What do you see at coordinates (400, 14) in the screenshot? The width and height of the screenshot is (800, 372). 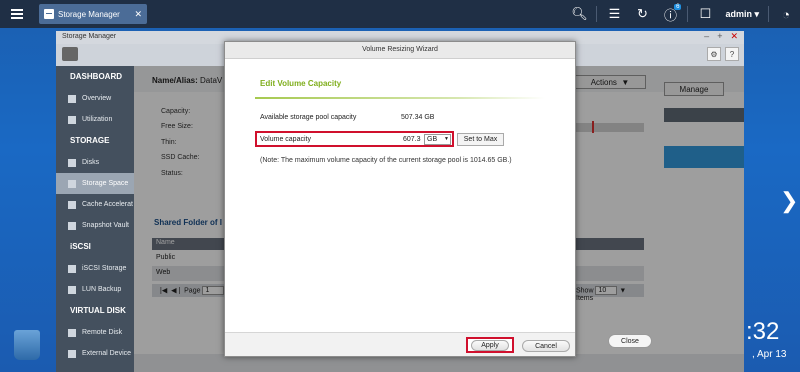 I see `taskbar: Storage Manager ✕ 🔍︎ ☰ ↻ ⓘ 6 ☐ admin ▾ ◔` at bounding box center [400, 14].